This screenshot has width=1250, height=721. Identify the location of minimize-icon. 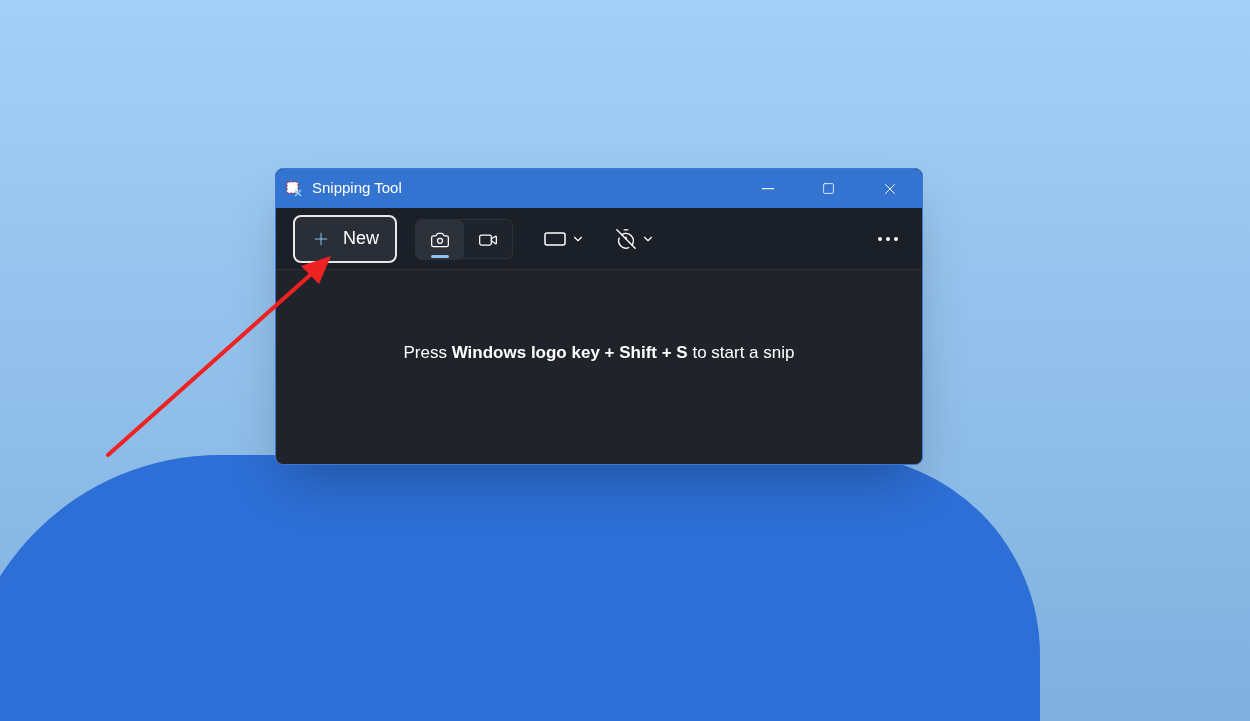
(768, 188).